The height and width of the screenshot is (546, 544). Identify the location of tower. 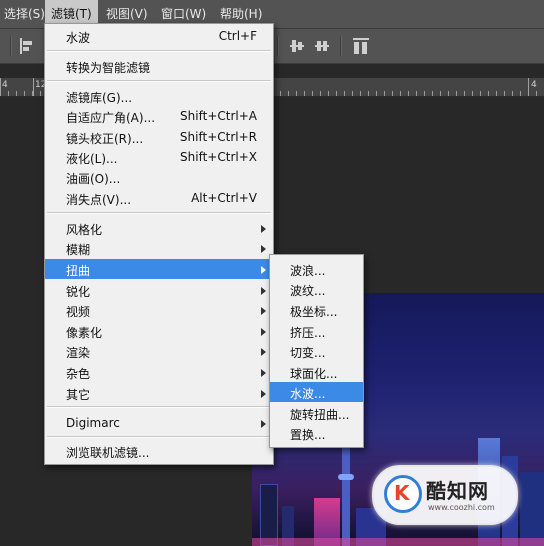
(346, 496).